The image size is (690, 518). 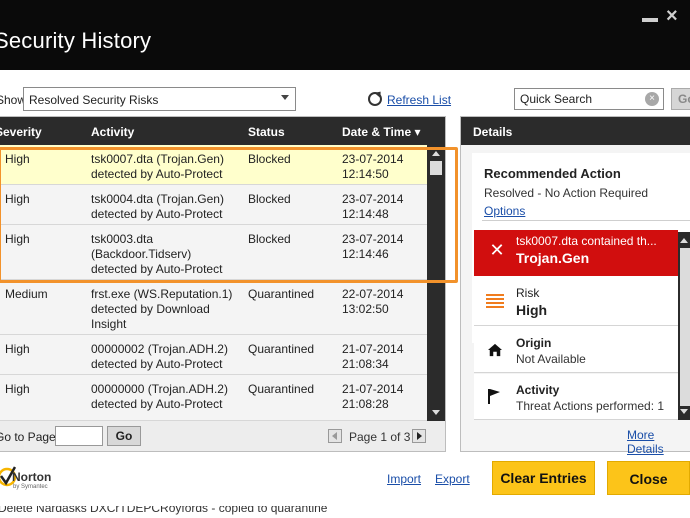 I want to click on origin-item: Origin Not Available, so click(x=576, y=350).